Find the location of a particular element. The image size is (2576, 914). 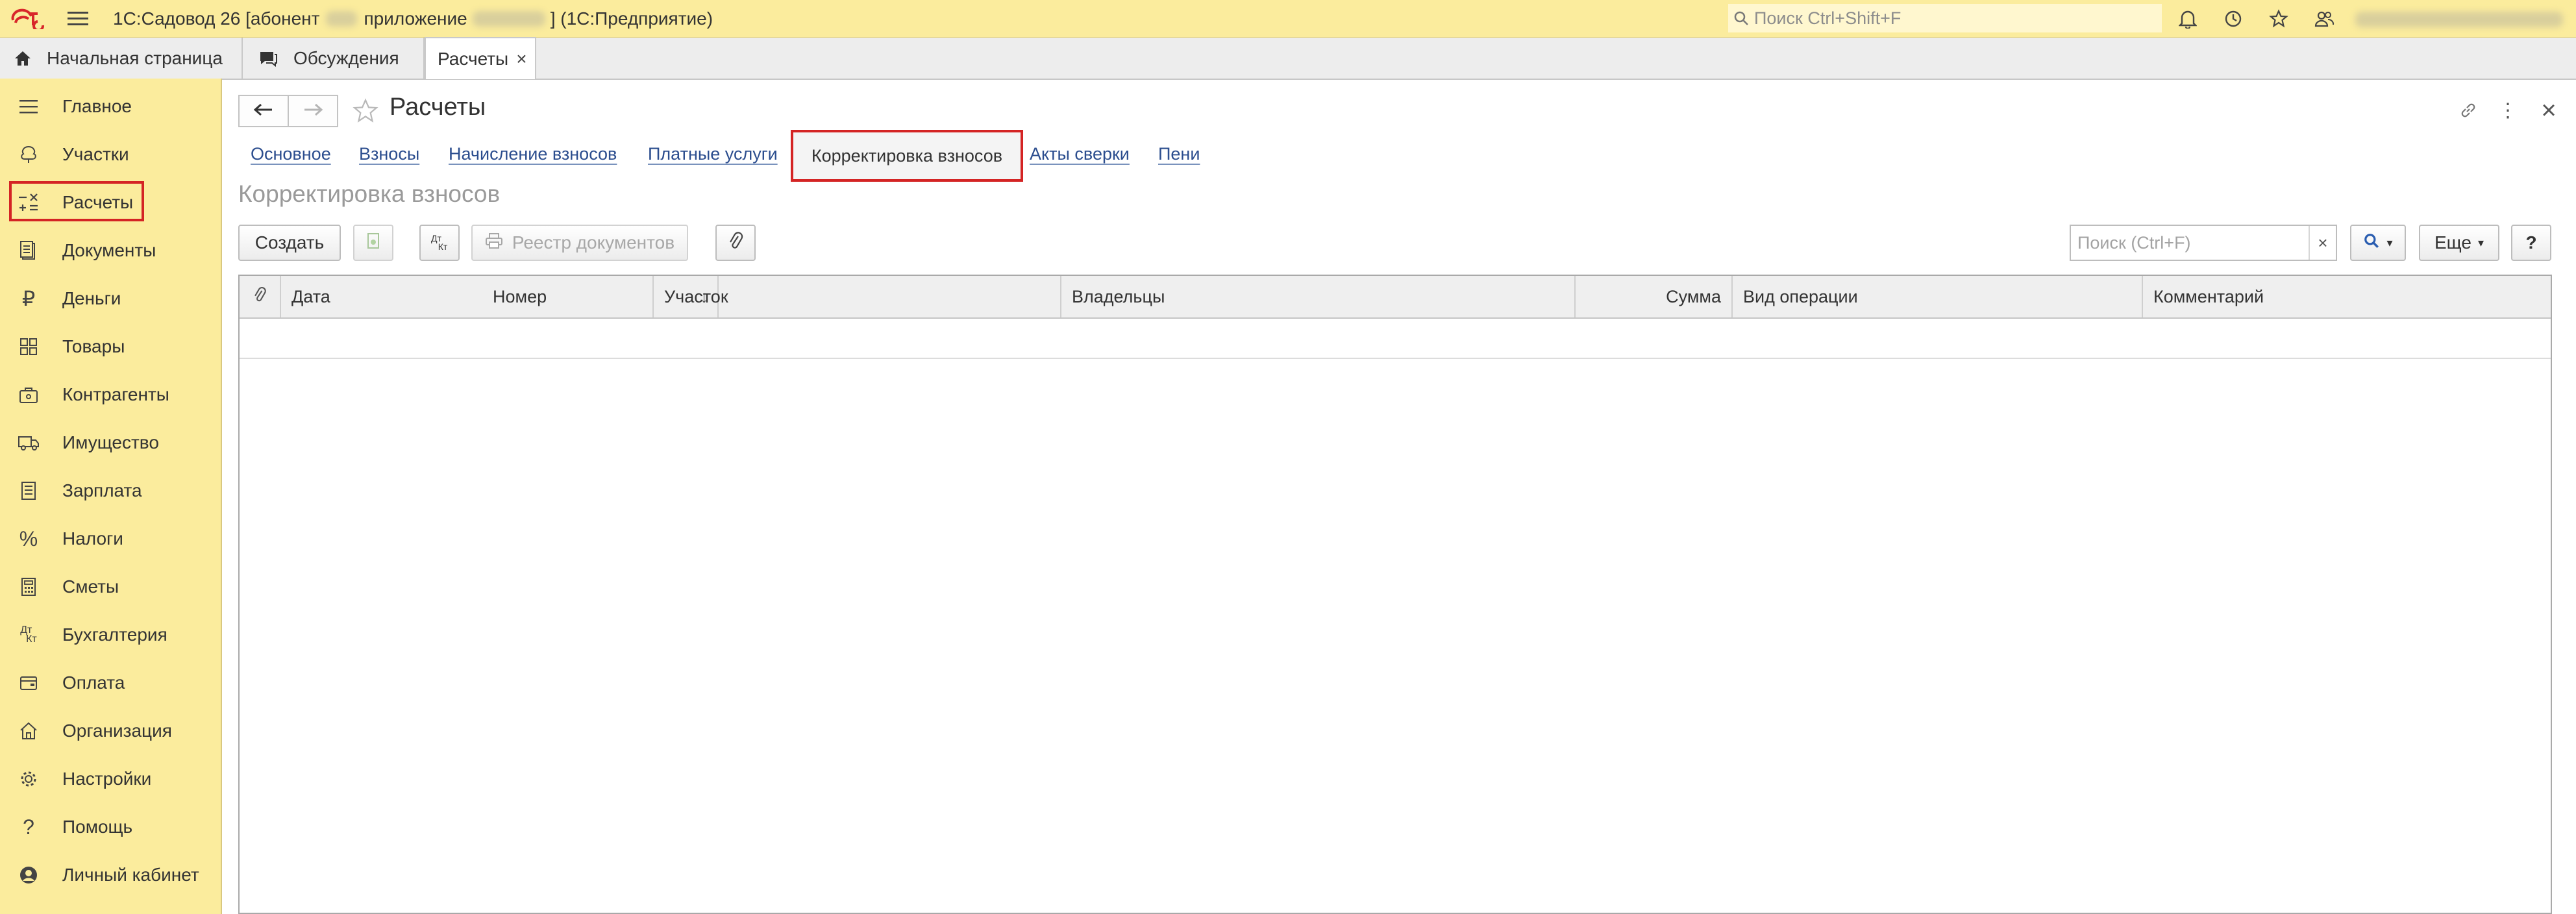

percent-icon: % is located at coordinates (28, 538).